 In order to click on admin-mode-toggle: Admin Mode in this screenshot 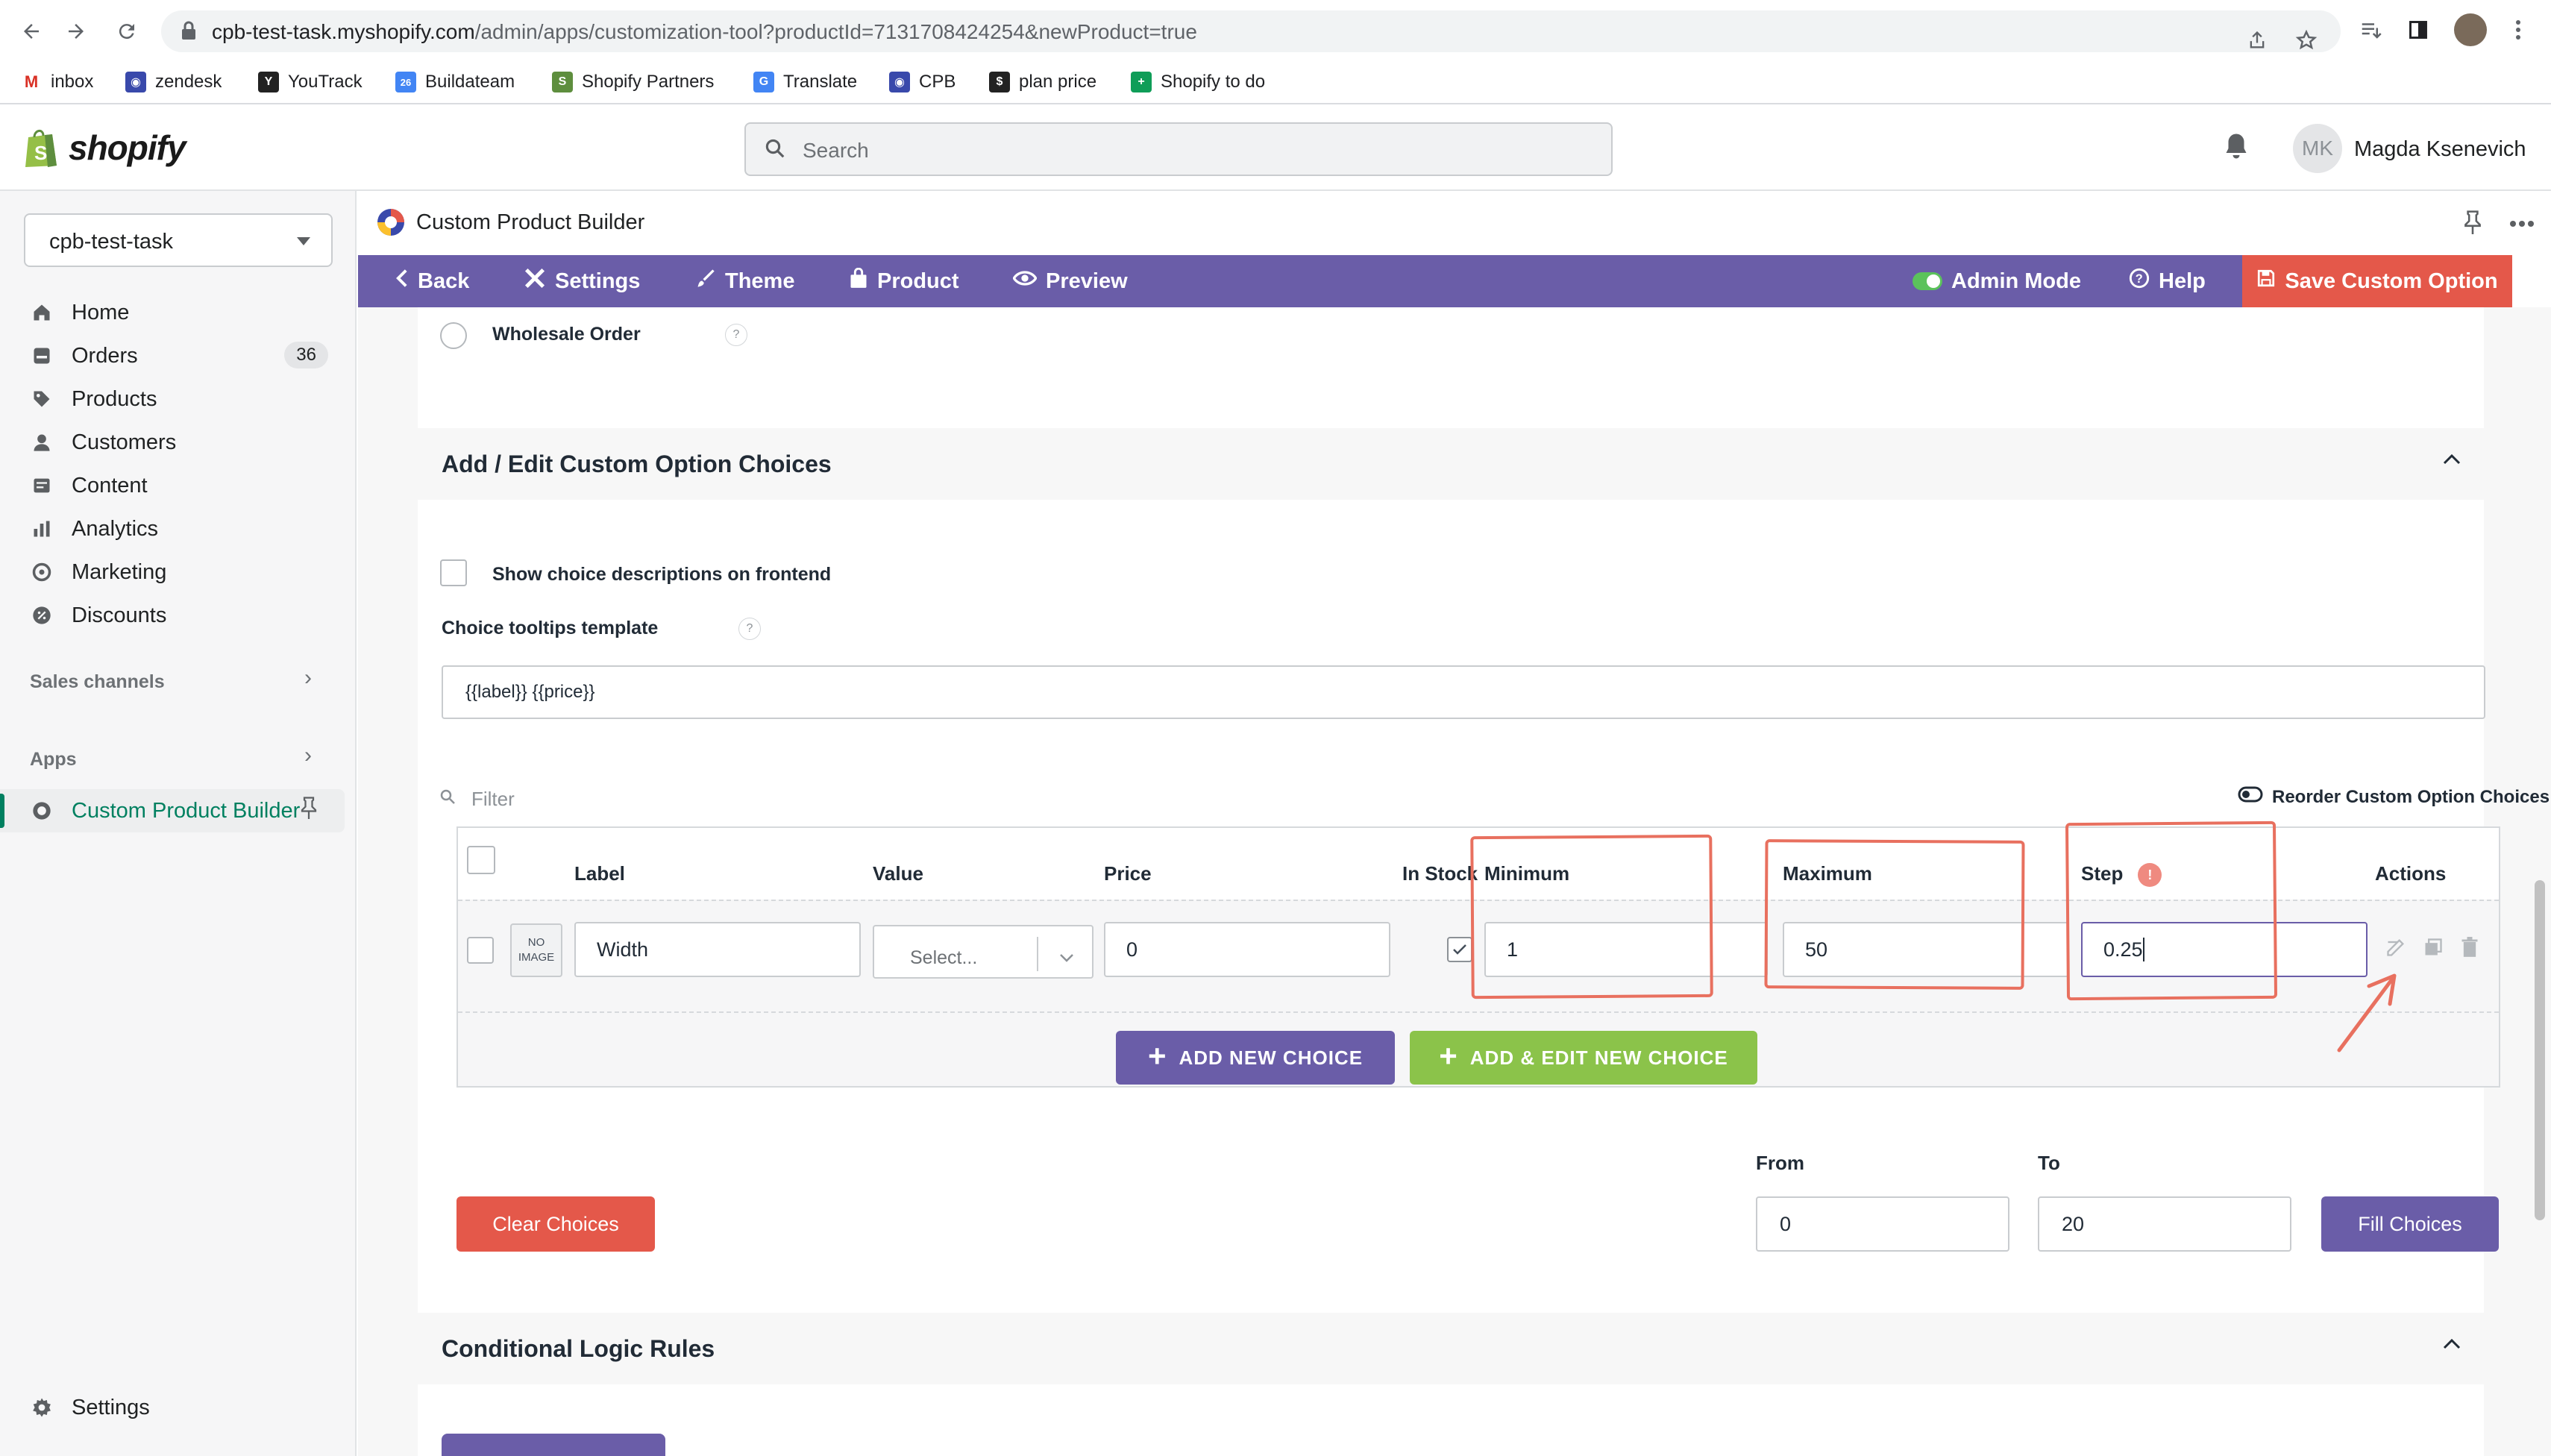, I will do `click(1997, 281)`.